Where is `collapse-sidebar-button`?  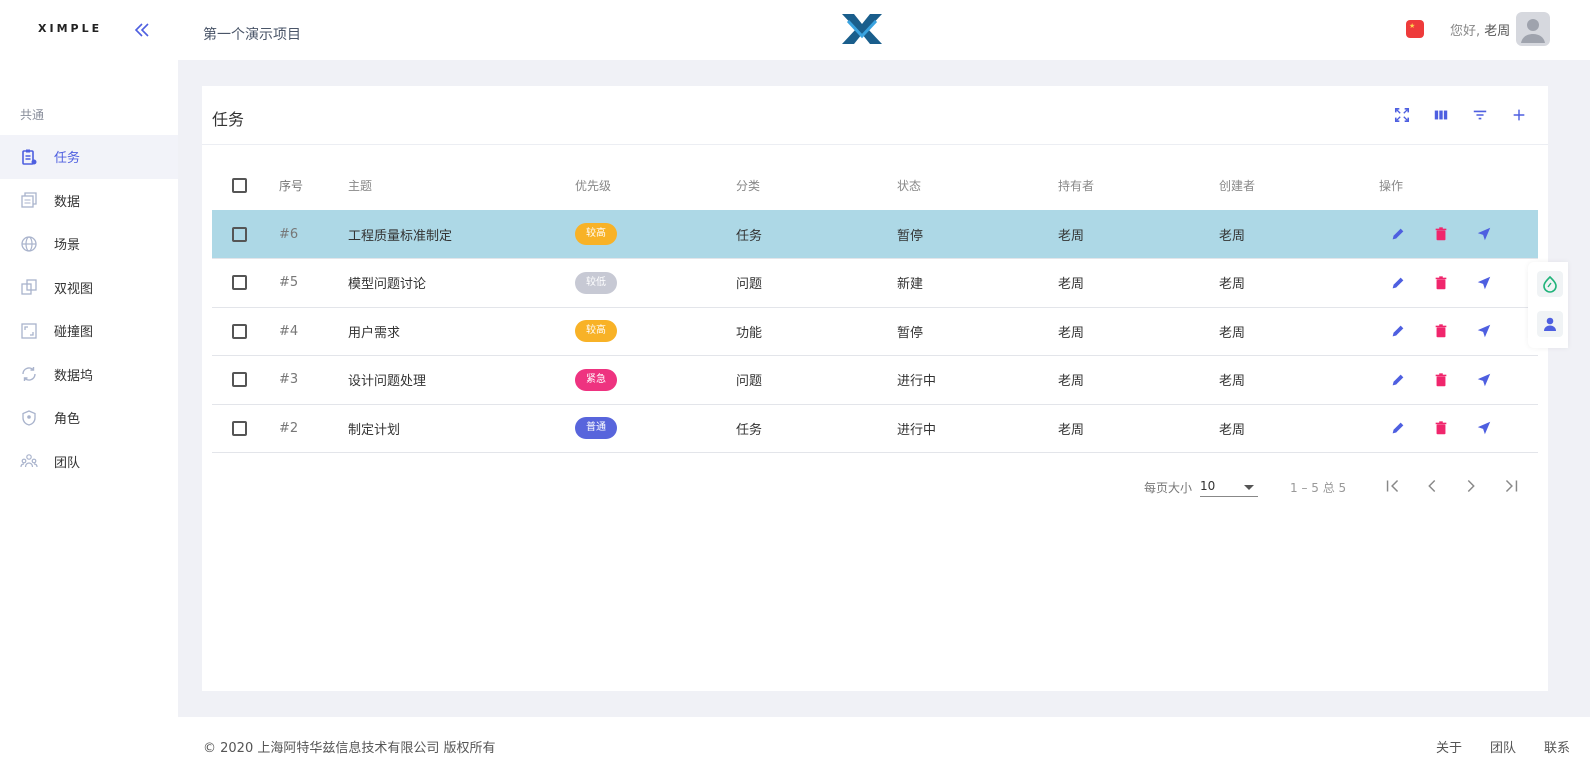
collapse-sidebar-button is located at coordinates (142, 30).